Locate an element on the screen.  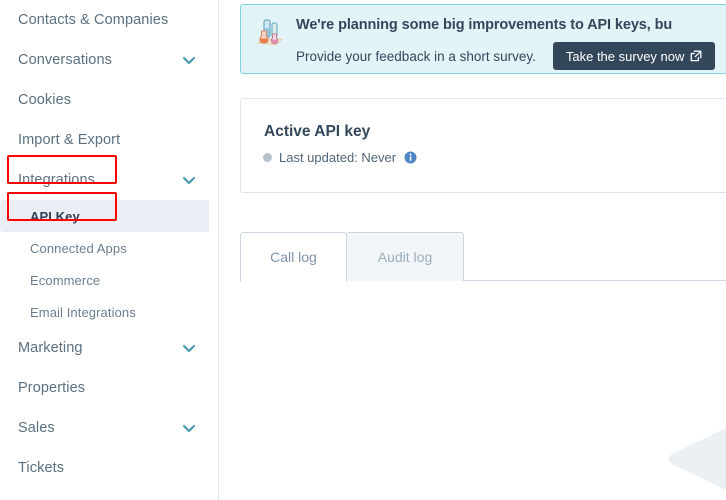
sidebar-item-connected-apps: Connected Apps is located at coordinates (109, 248).